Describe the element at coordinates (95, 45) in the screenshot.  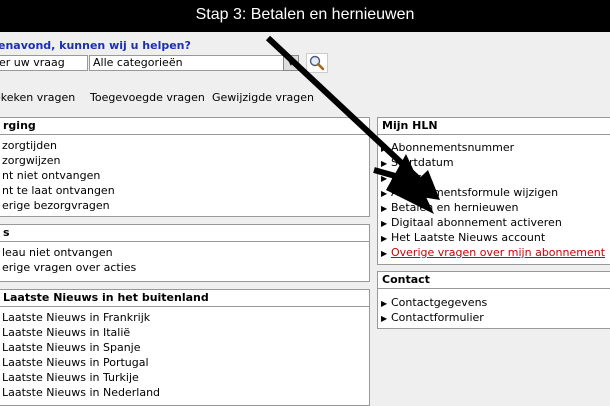
I see `help-greeting: enavond, kunnen wij u helpen?` at that location.